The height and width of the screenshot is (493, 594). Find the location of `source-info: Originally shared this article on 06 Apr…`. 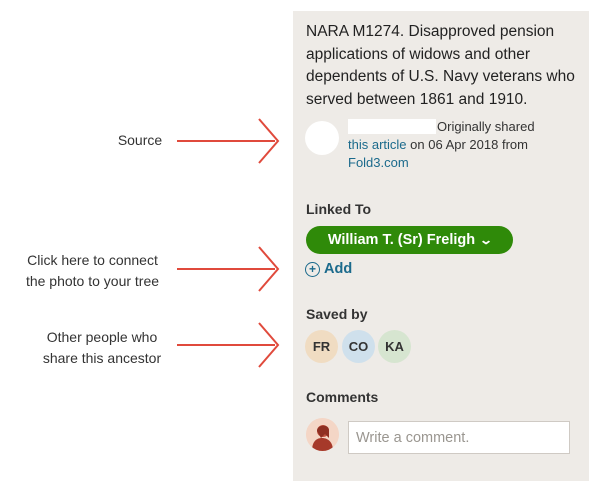

source-info: Originally shared this article on 06 Apr… is located at coordinates (463, 145).